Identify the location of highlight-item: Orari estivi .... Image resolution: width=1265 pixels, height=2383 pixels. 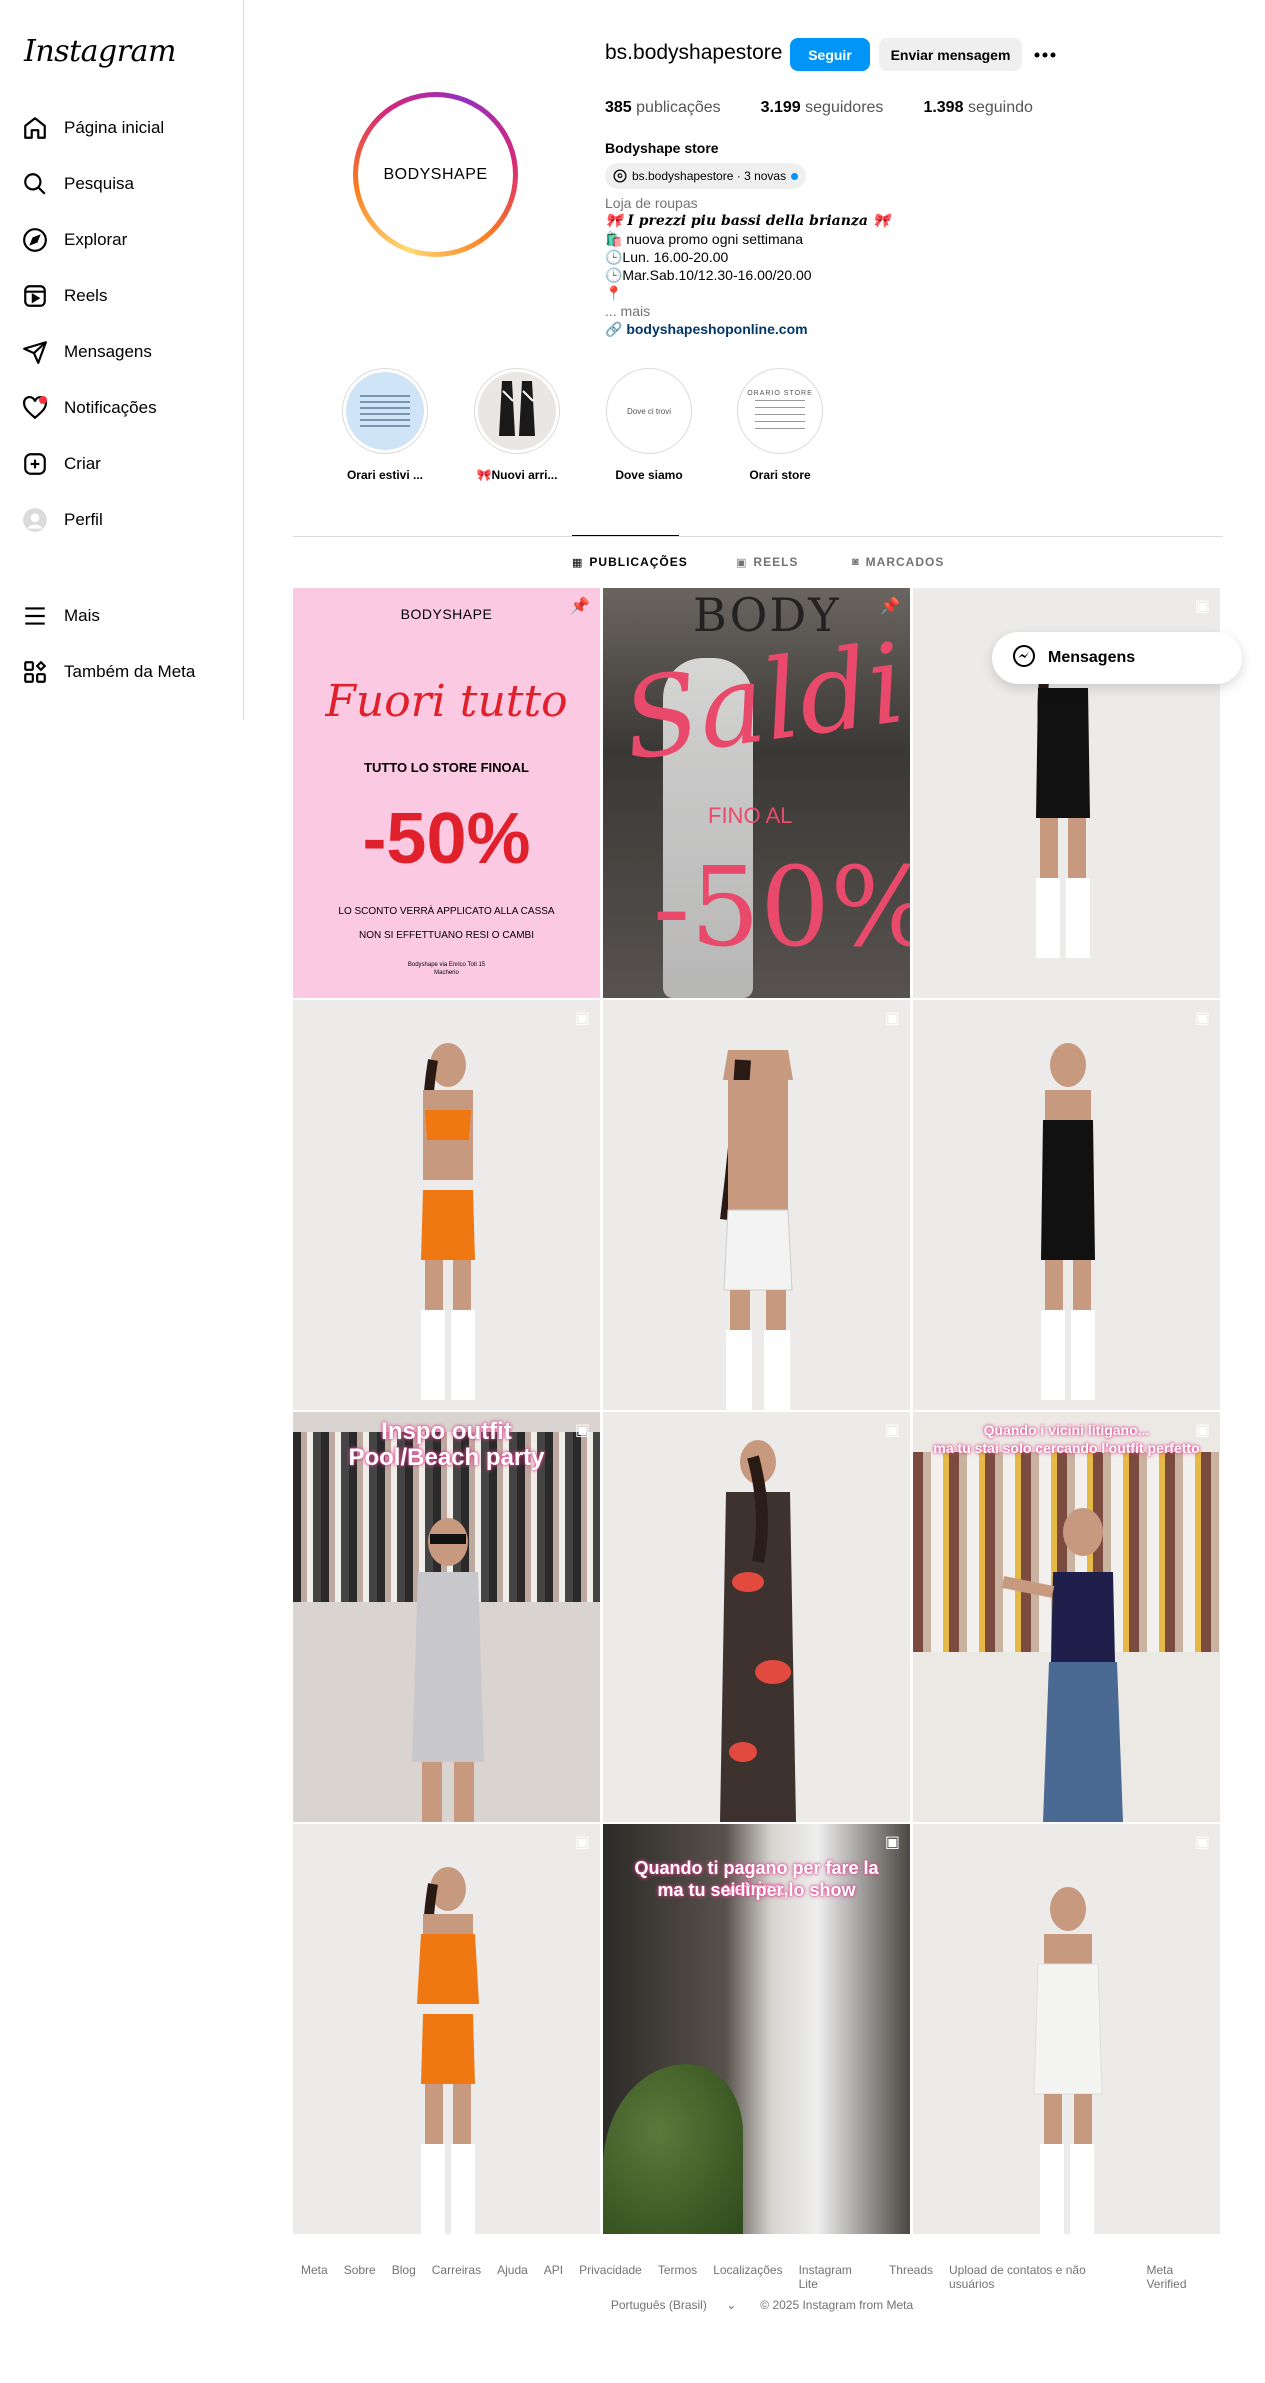
(385, 425).